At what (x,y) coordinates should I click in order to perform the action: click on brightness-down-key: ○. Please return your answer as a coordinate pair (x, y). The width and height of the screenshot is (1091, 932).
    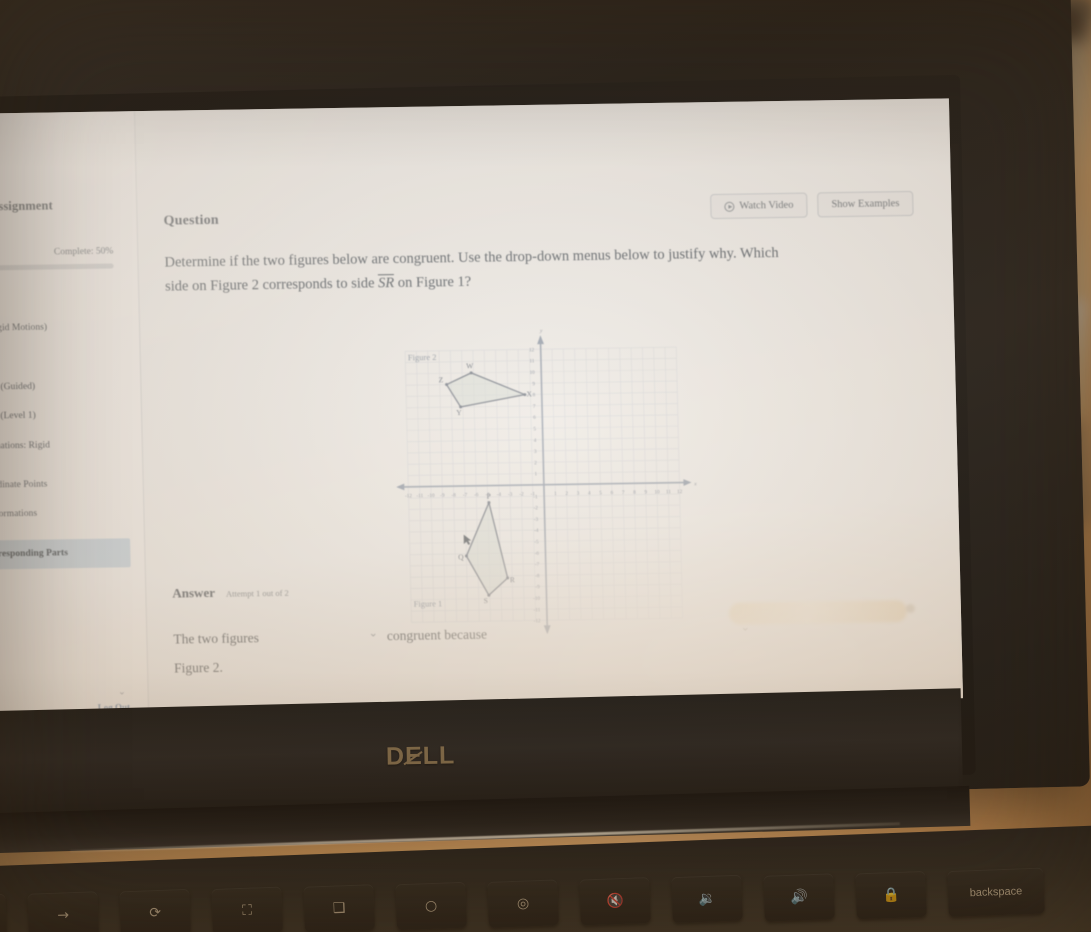
    Looking at the image, I should click on (431, 906).